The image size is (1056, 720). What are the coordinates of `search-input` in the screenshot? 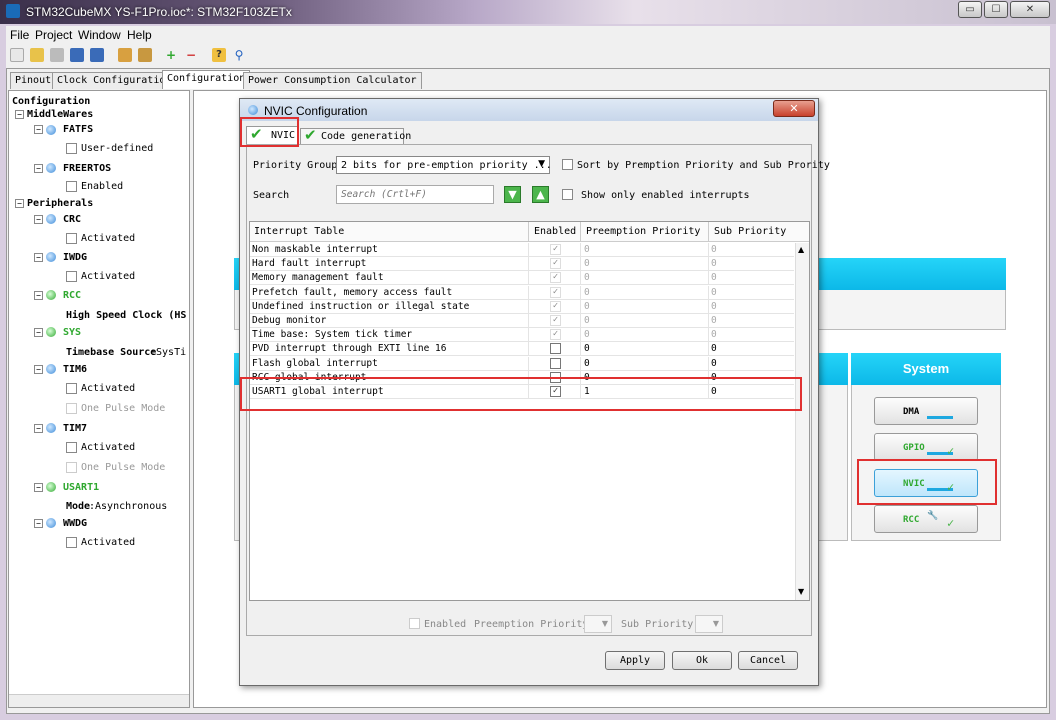 It's located at (415, 194).